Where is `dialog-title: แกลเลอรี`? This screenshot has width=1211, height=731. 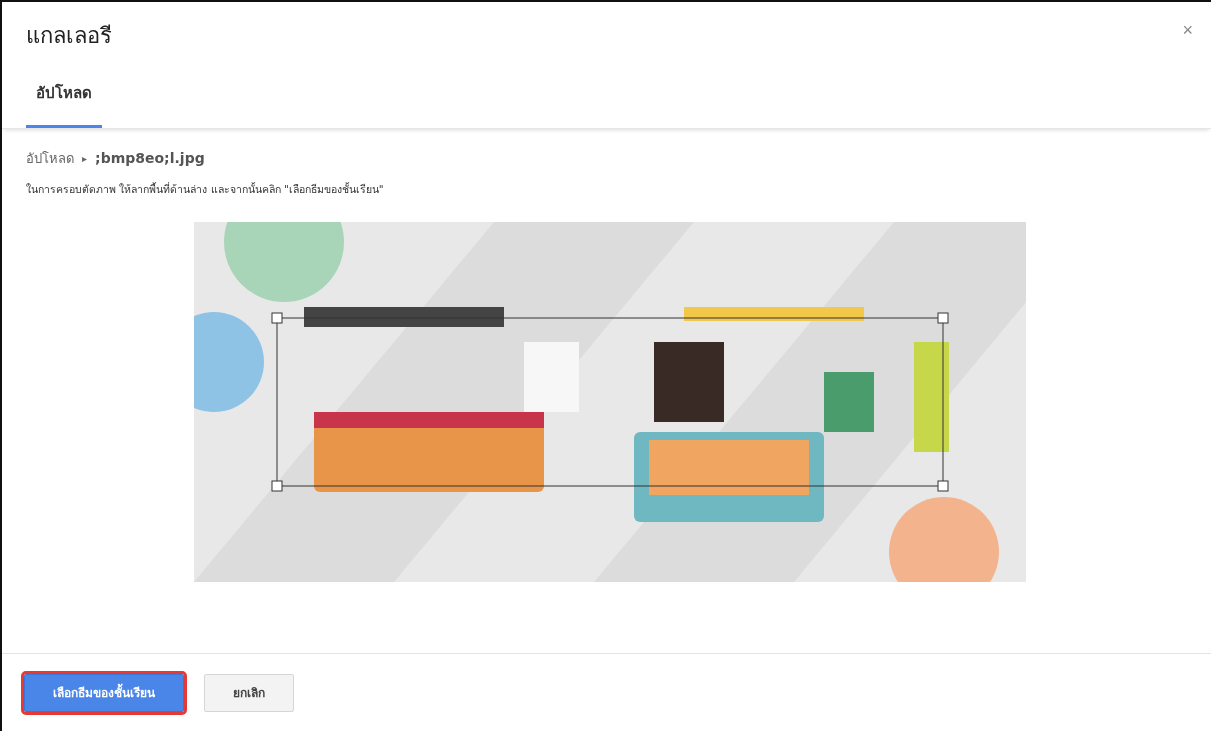
dialog-title: แกลเลอรี is located at coordinates (69, 36).